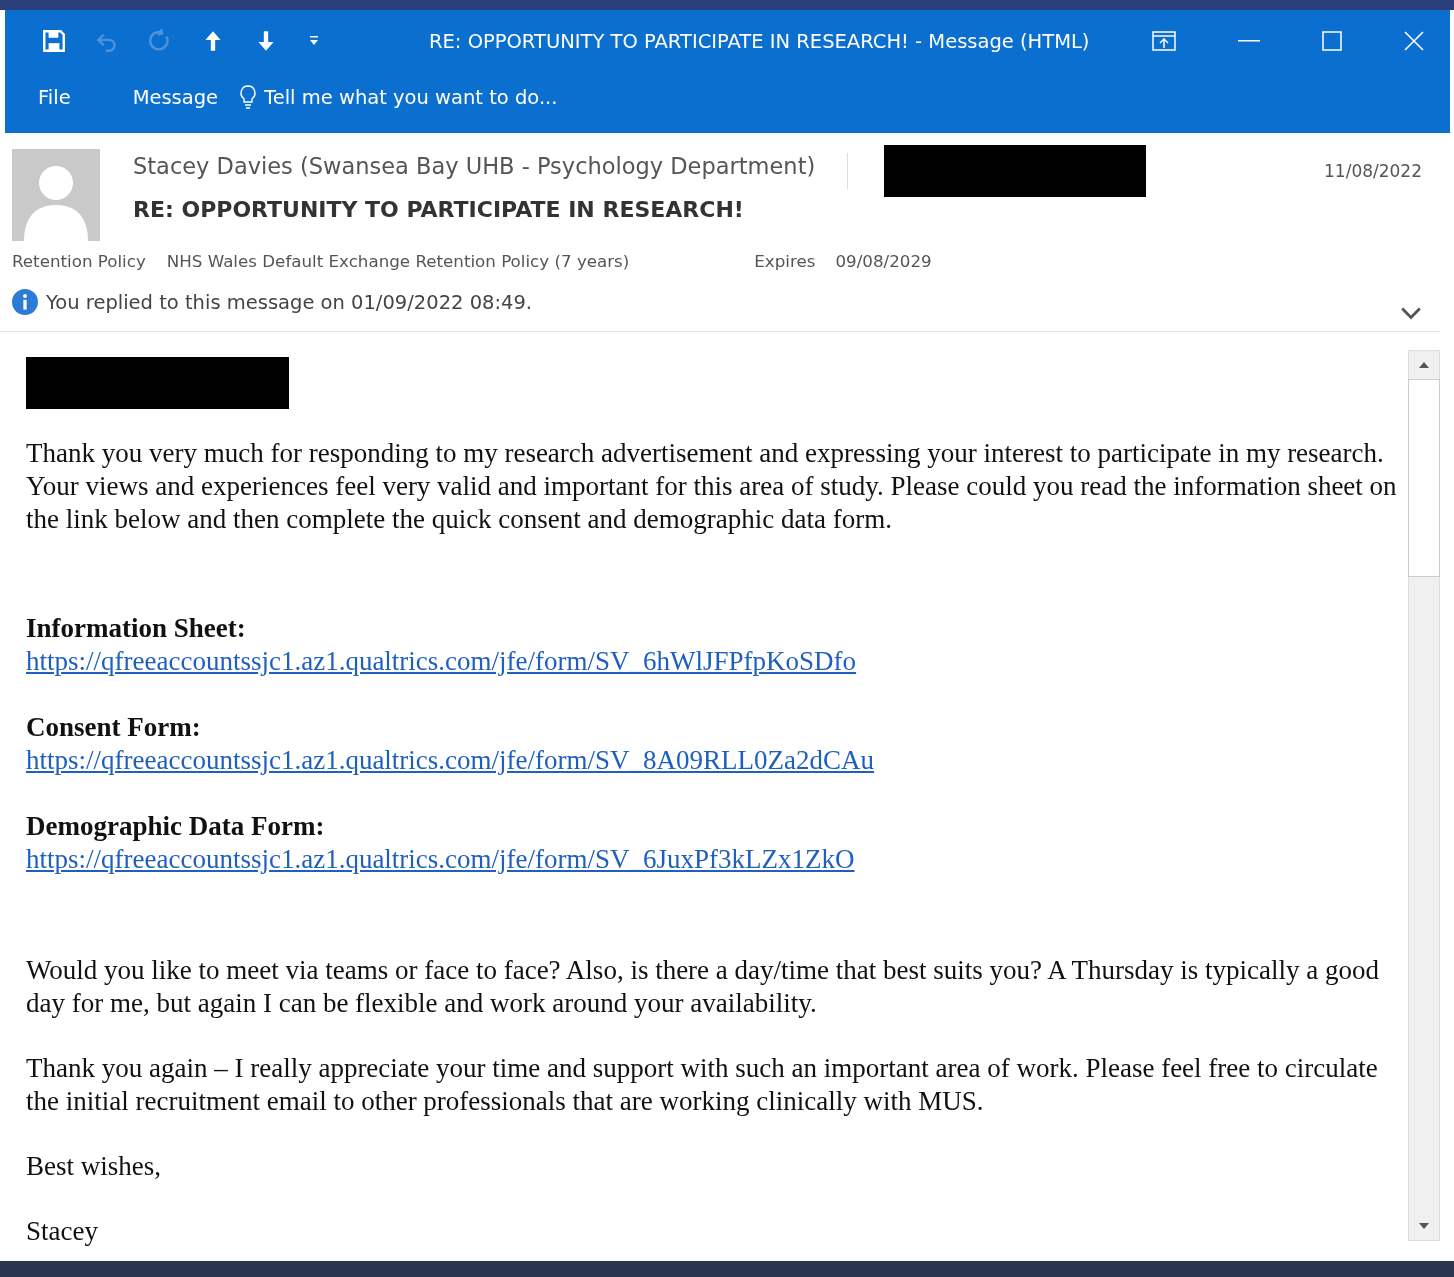  I want to click on scroll-thumb, so click(1424, 478).